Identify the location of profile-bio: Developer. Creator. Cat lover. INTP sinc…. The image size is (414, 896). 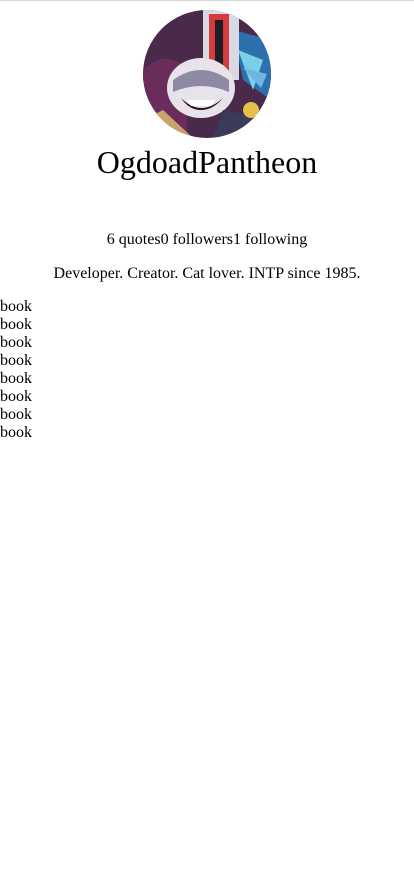
(207, 273).